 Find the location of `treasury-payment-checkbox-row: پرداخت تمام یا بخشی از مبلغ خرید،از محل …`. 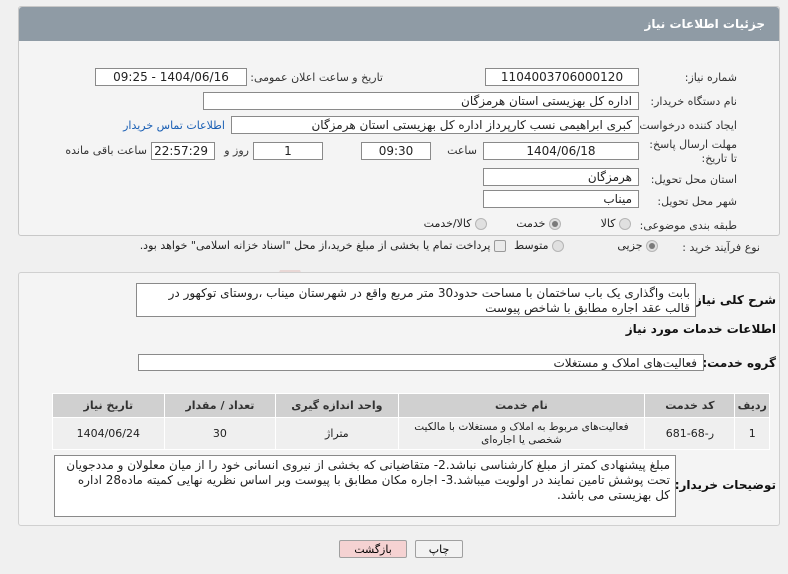

treasury-payment-checkbox-row: پرداخت تمام یا بخشی از مبلغ خرید،از محل … is located at coordinates (323, 245).